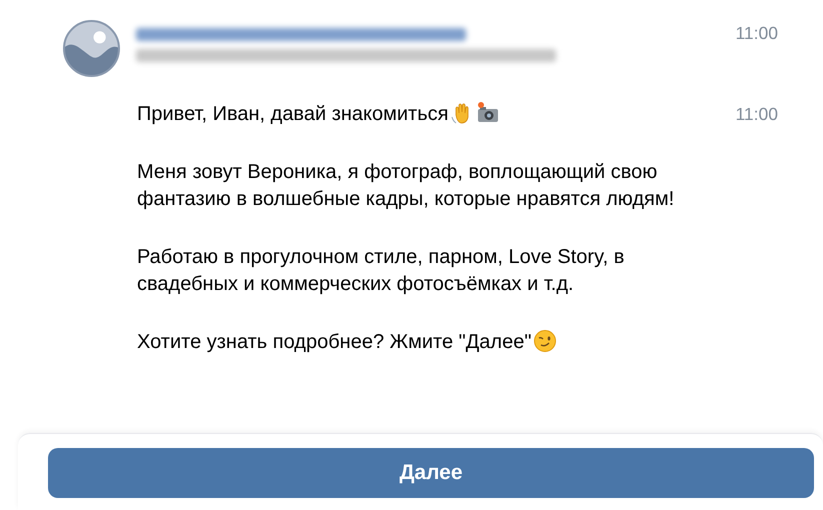 This screenshot has height=510, width=823. Describe the element at coordinates (405, 185) in the screenshot. I see `message-text: Меня зовут Вероника, я фотограф, воплощающий свою фантазию в волшебные кадры, которые нравятся людям!` at that location.